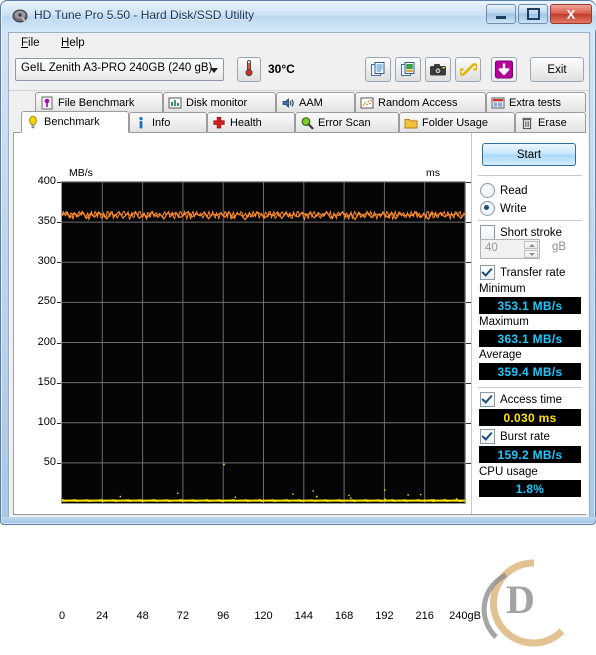  What do you see at coordinates (533, 14) in the screenshot?
I see `maximize-button` at bounding box center [533, 14].